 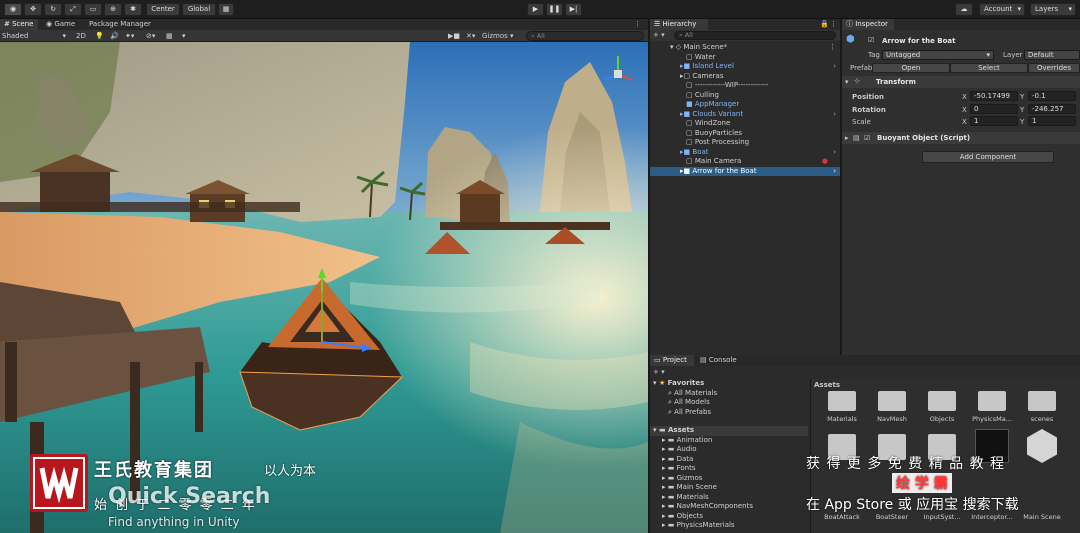 I want to click on scene-search-input: ⌕ All, so click(x=585, y=36).